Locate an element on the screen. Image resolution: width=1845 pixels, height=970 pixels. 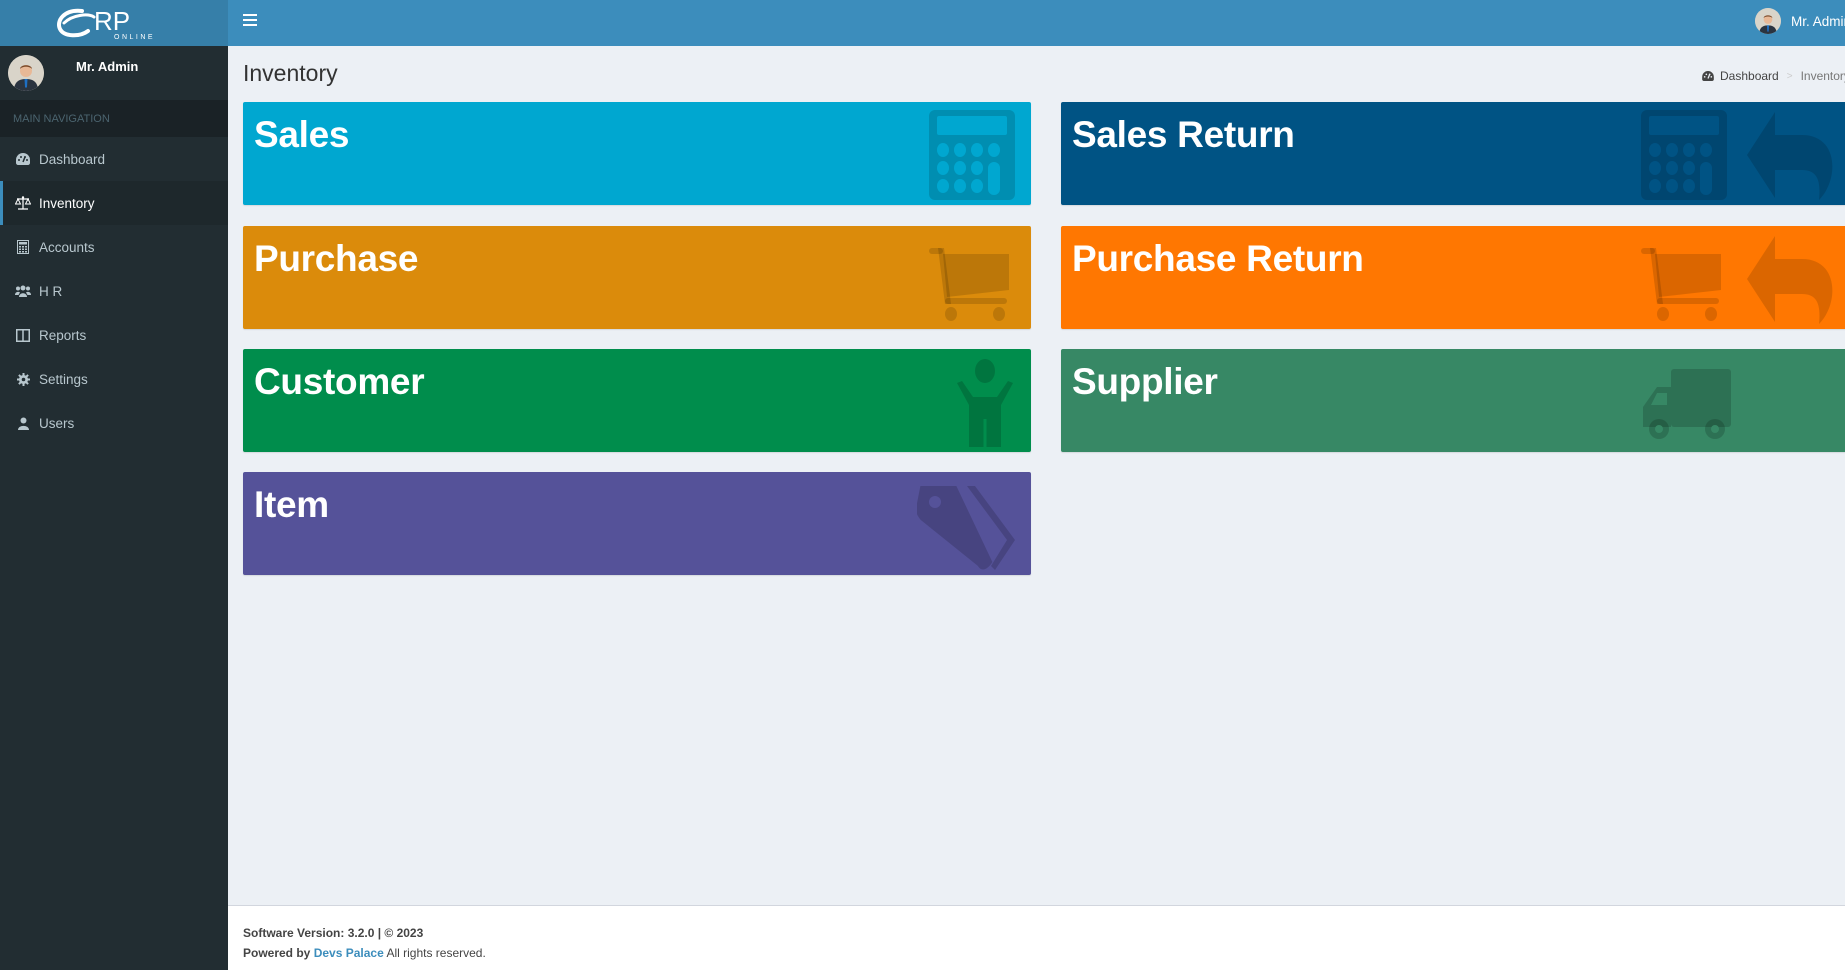
software-version: Software Version: 3.2.0 | © 2023 is located at coordinates (333, 933).